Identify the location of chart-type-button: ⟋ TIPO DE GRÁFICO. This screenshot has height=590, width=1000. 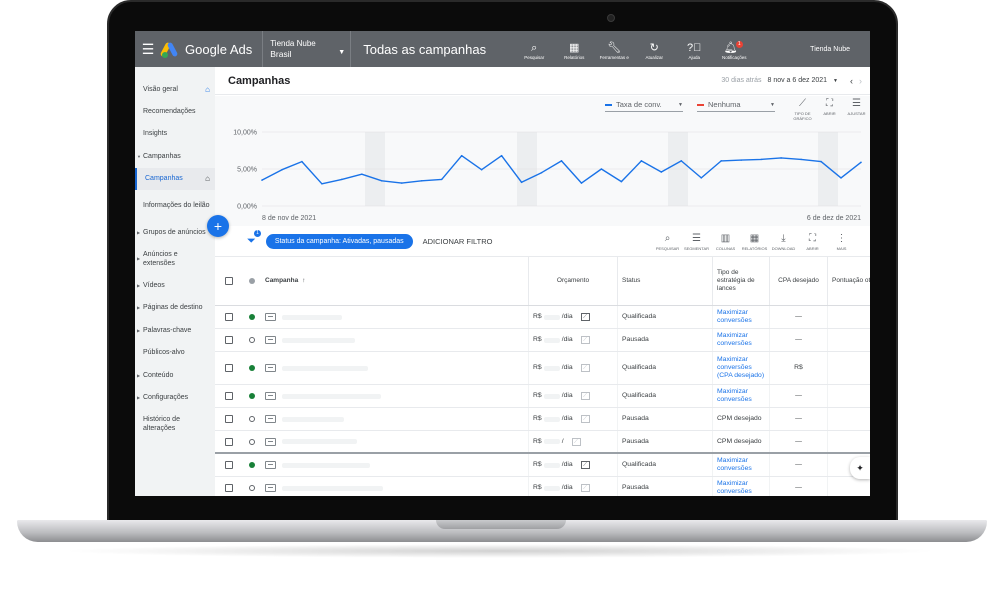
(802, 109).